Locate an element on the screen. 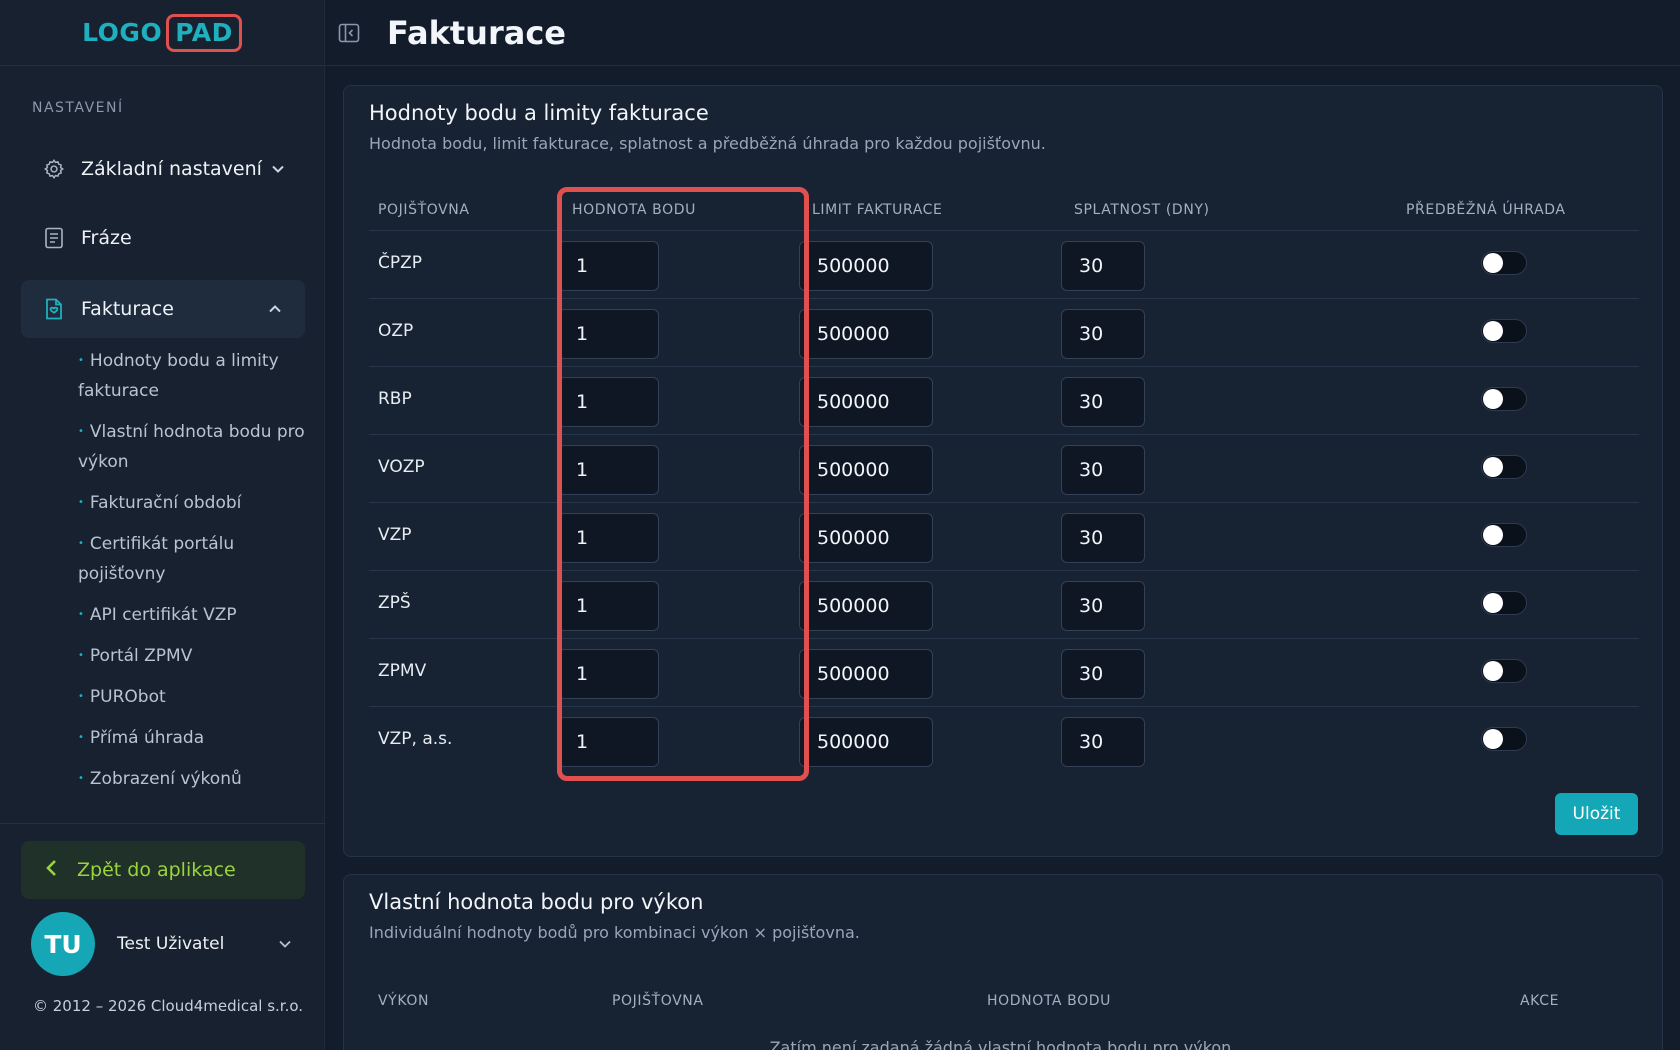  submenu-item: • Přímá úhrada is located at coordinates (194, 738).